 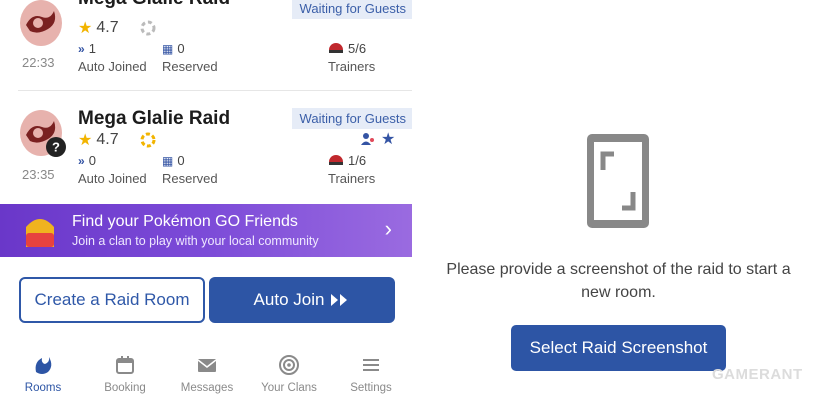 I want to click on loading-icon, so click(x=148, y=28).